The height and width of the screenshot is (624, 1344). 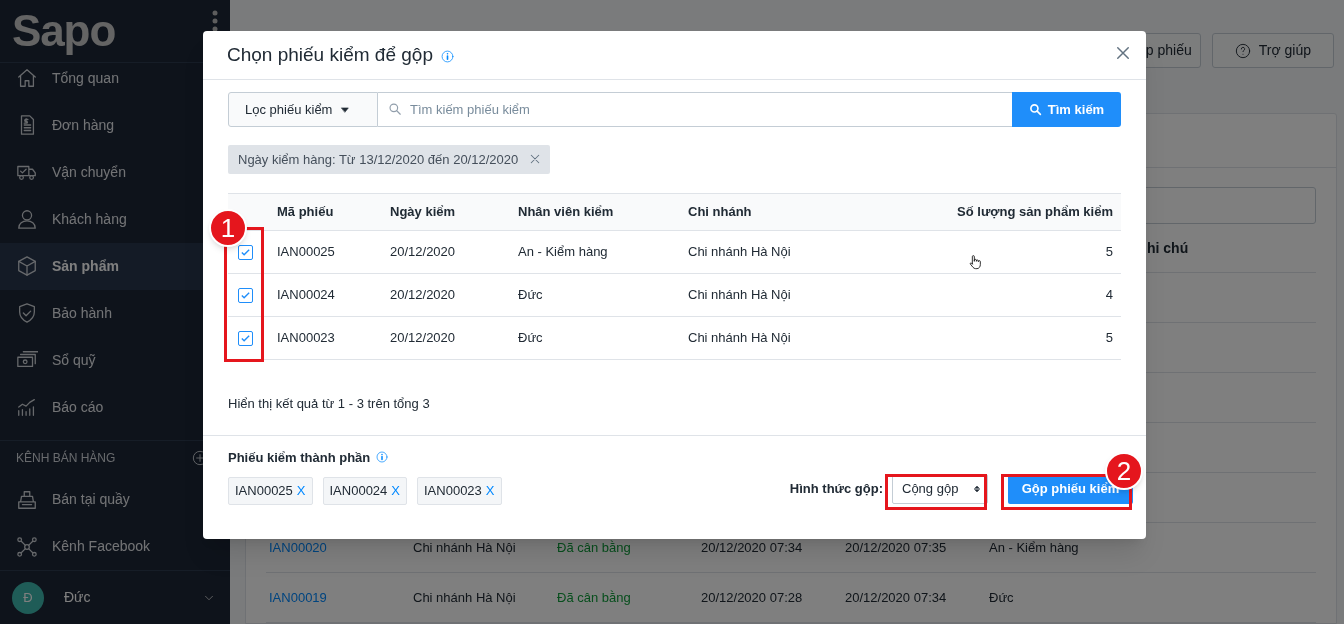 What do you see at coordinates (28, 597) in the screenshot?
I see `user-avatar: Đ` at bounding box center [28, 597].